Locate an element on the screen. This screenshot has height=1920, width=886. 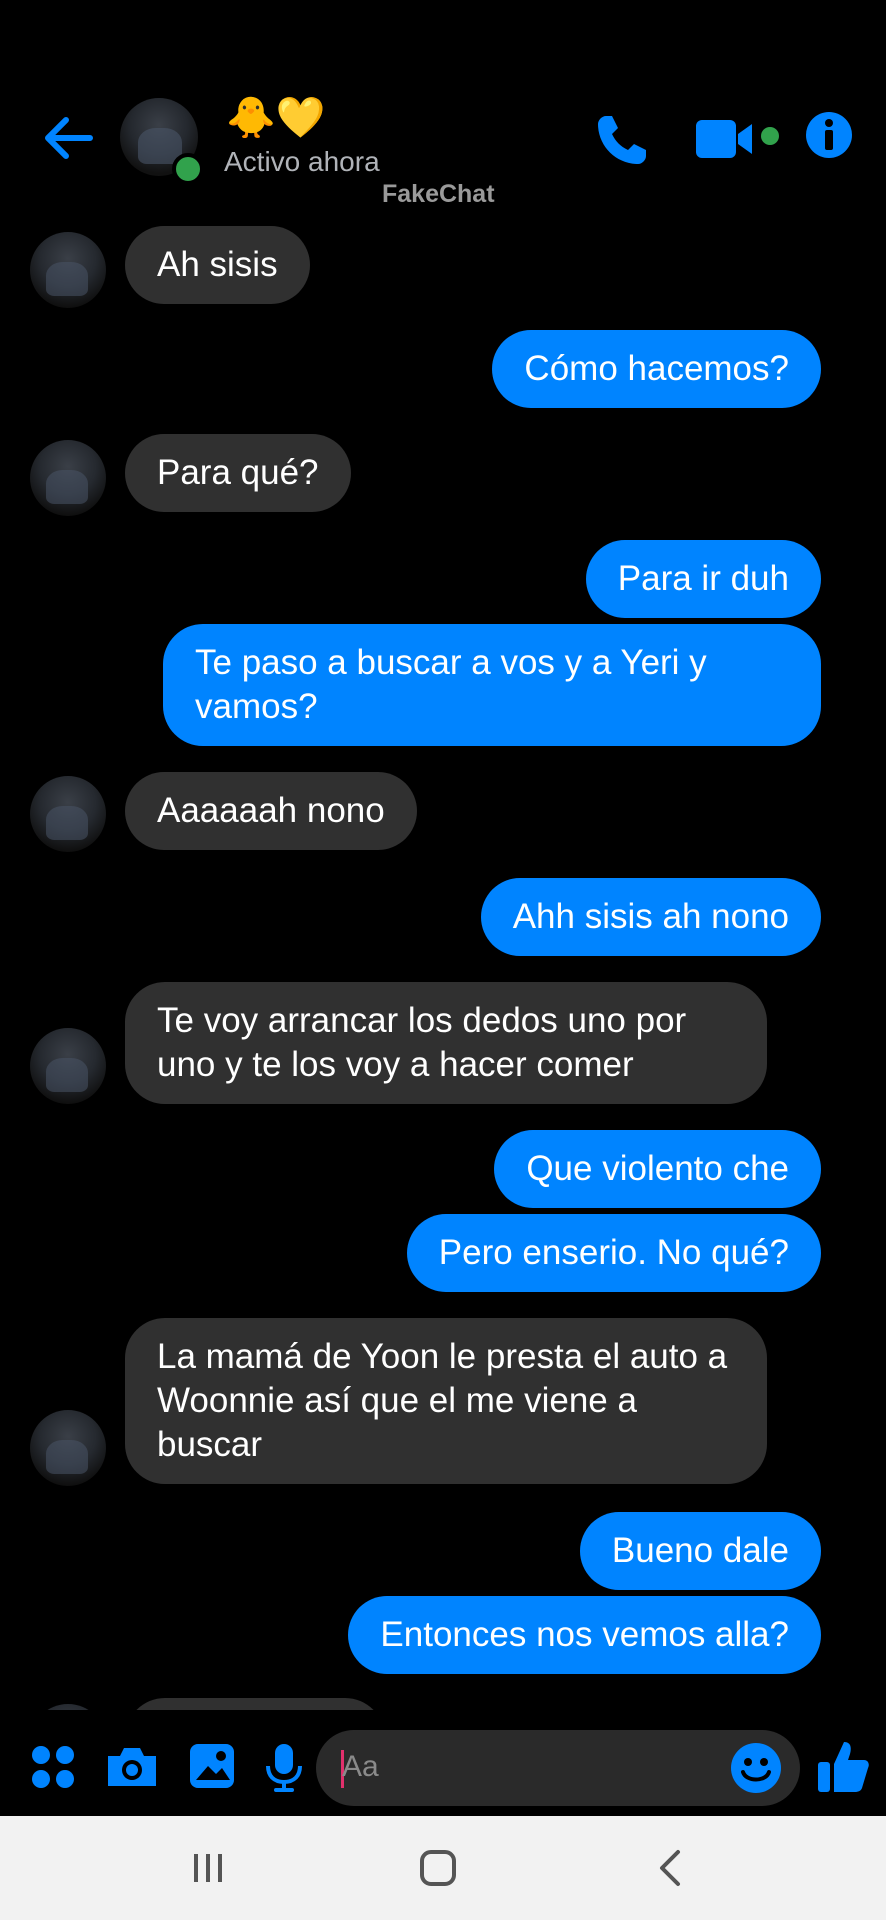
outgoing-message: Entonces nos vemos alla? is located at coordinates (584, 1635).